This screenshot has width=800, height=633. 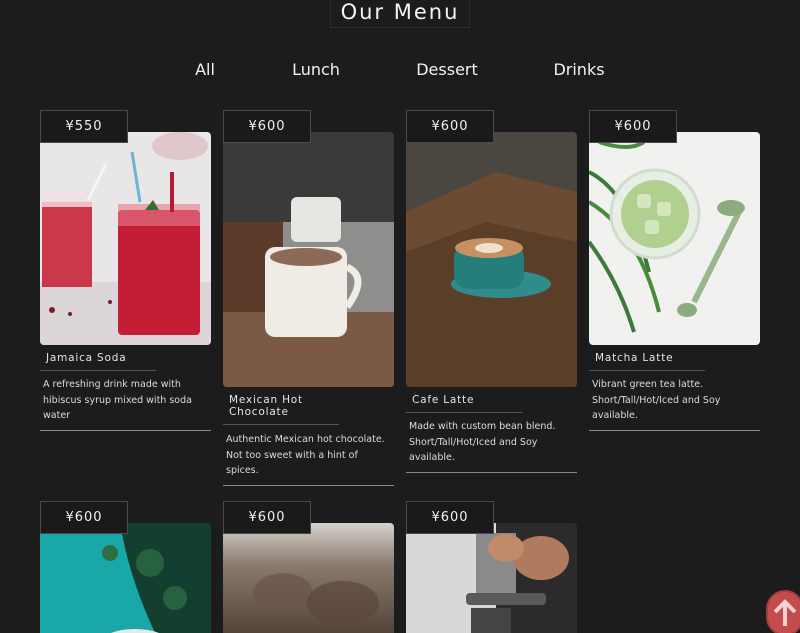 I want to click on menu-item-name: Mexican Hot Chocolate, so click(x=281, y=409).